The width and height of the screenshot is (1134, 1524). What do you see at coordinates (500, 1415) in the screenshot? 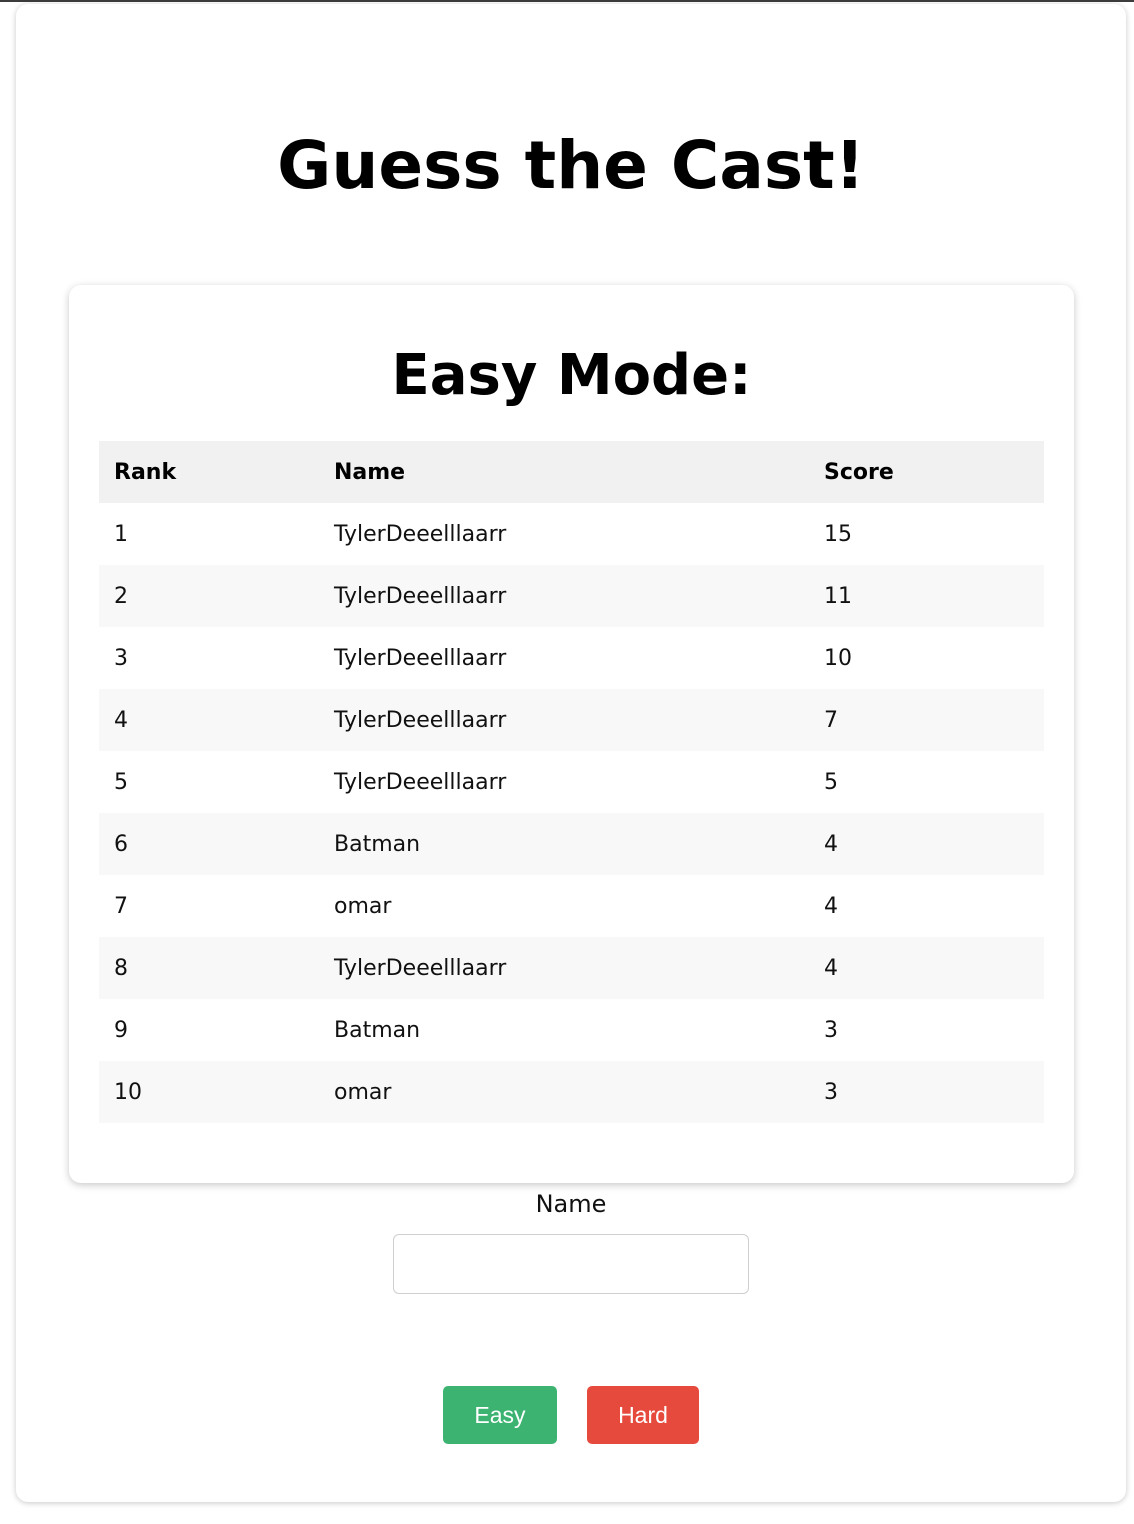
I see `easy-button: Easy` at bounding box center [500, 1415].